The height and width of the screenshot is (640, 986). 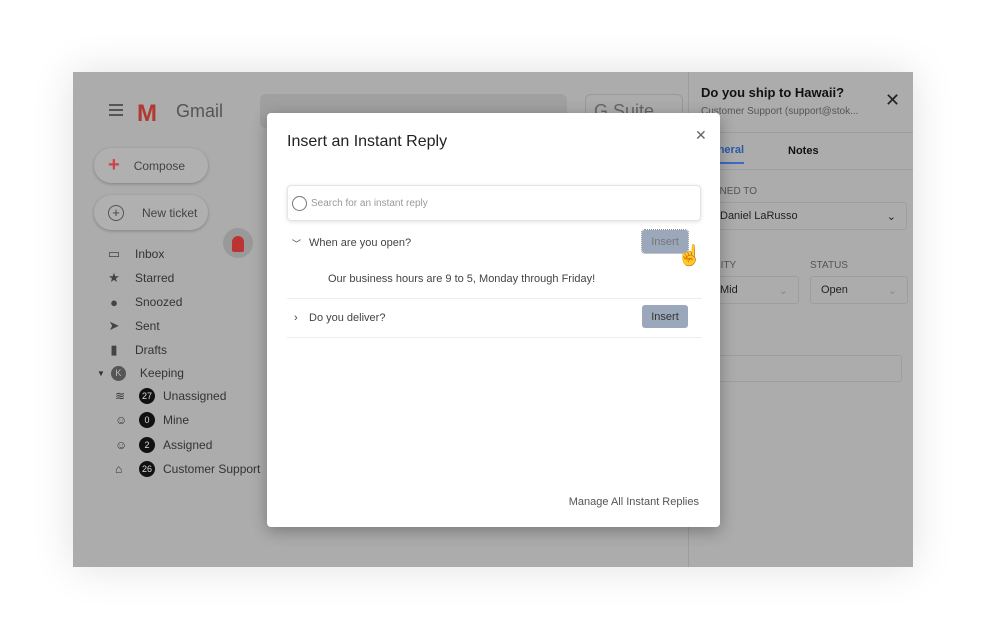 What do you see at coordinates (147, 326) in the screenshot?
I see `nav-label: Sent` at bounding box center [147, 326].